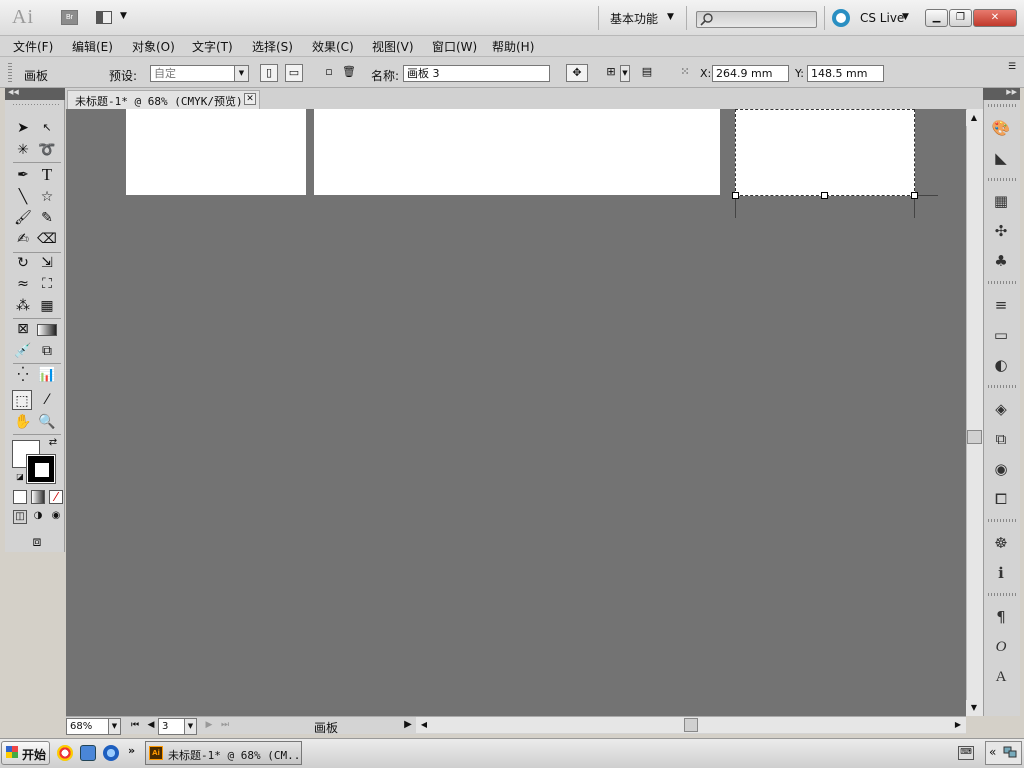  Describe the element at coordinates (974, 708) in the screenshot. I see `scroll-down-icon: ▼` at that location.